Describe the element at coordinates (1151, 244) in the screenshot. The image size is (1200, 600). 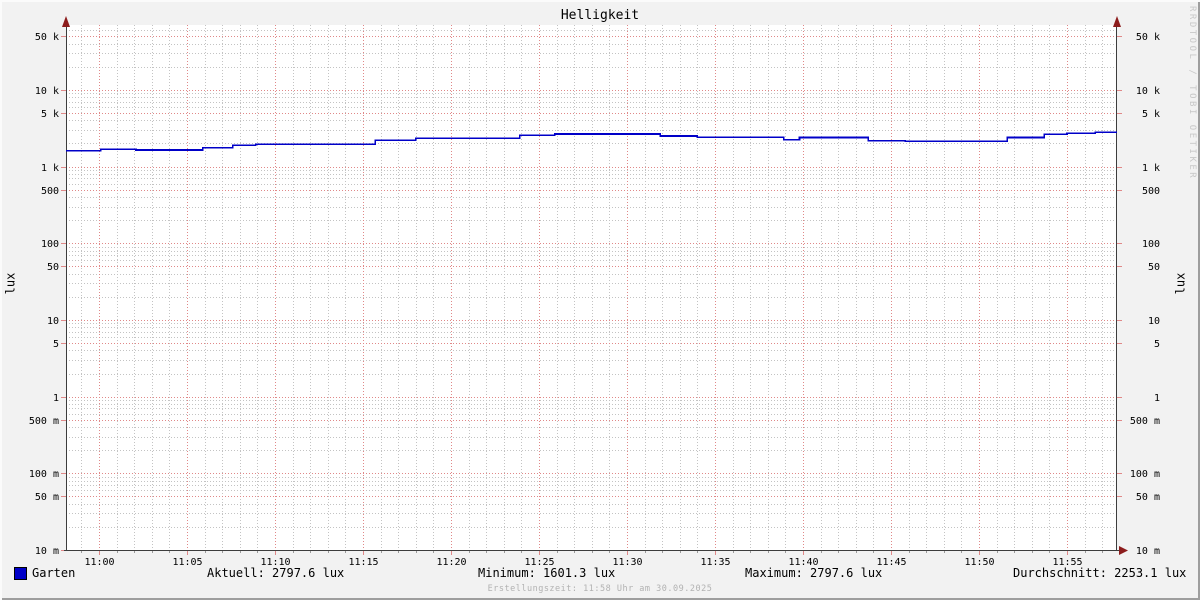
I see `y-tick-label-right: 100` at that location.